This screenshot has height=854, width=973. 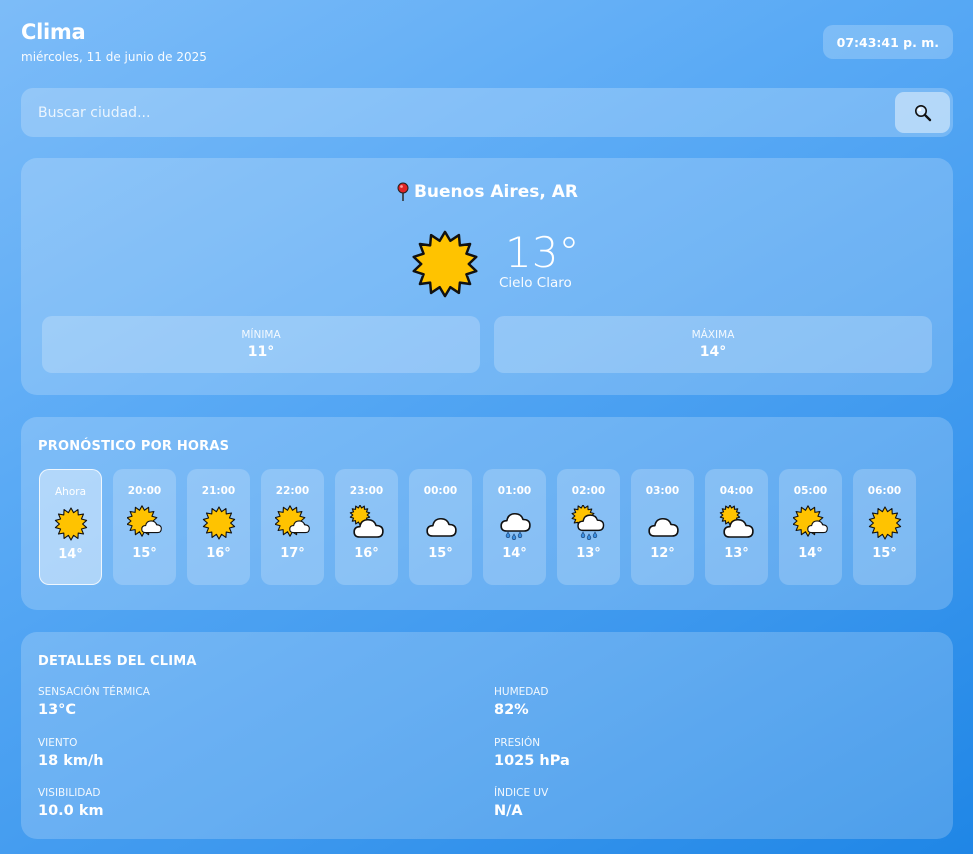 I want to click on hour-item: Ahora 14°, so click(x=70, y=527).